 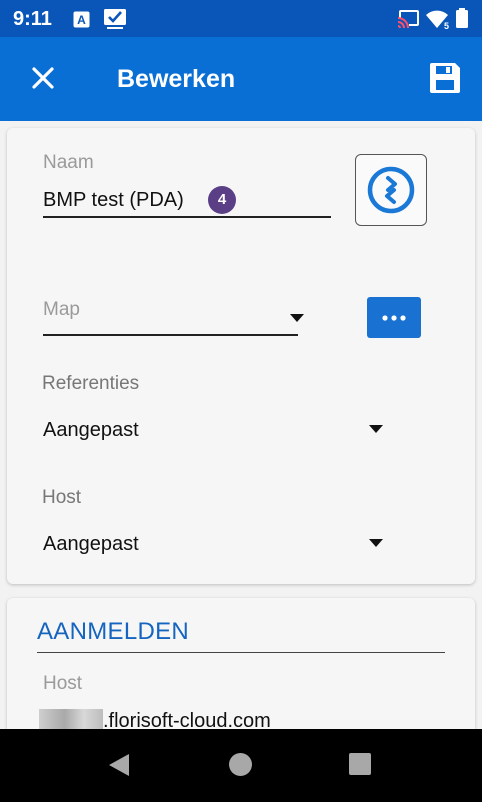 What do you see at coordinates (241, 79) in the screenshot?
I see `app-bar: Bewerken` at bounding box center [241, 79].